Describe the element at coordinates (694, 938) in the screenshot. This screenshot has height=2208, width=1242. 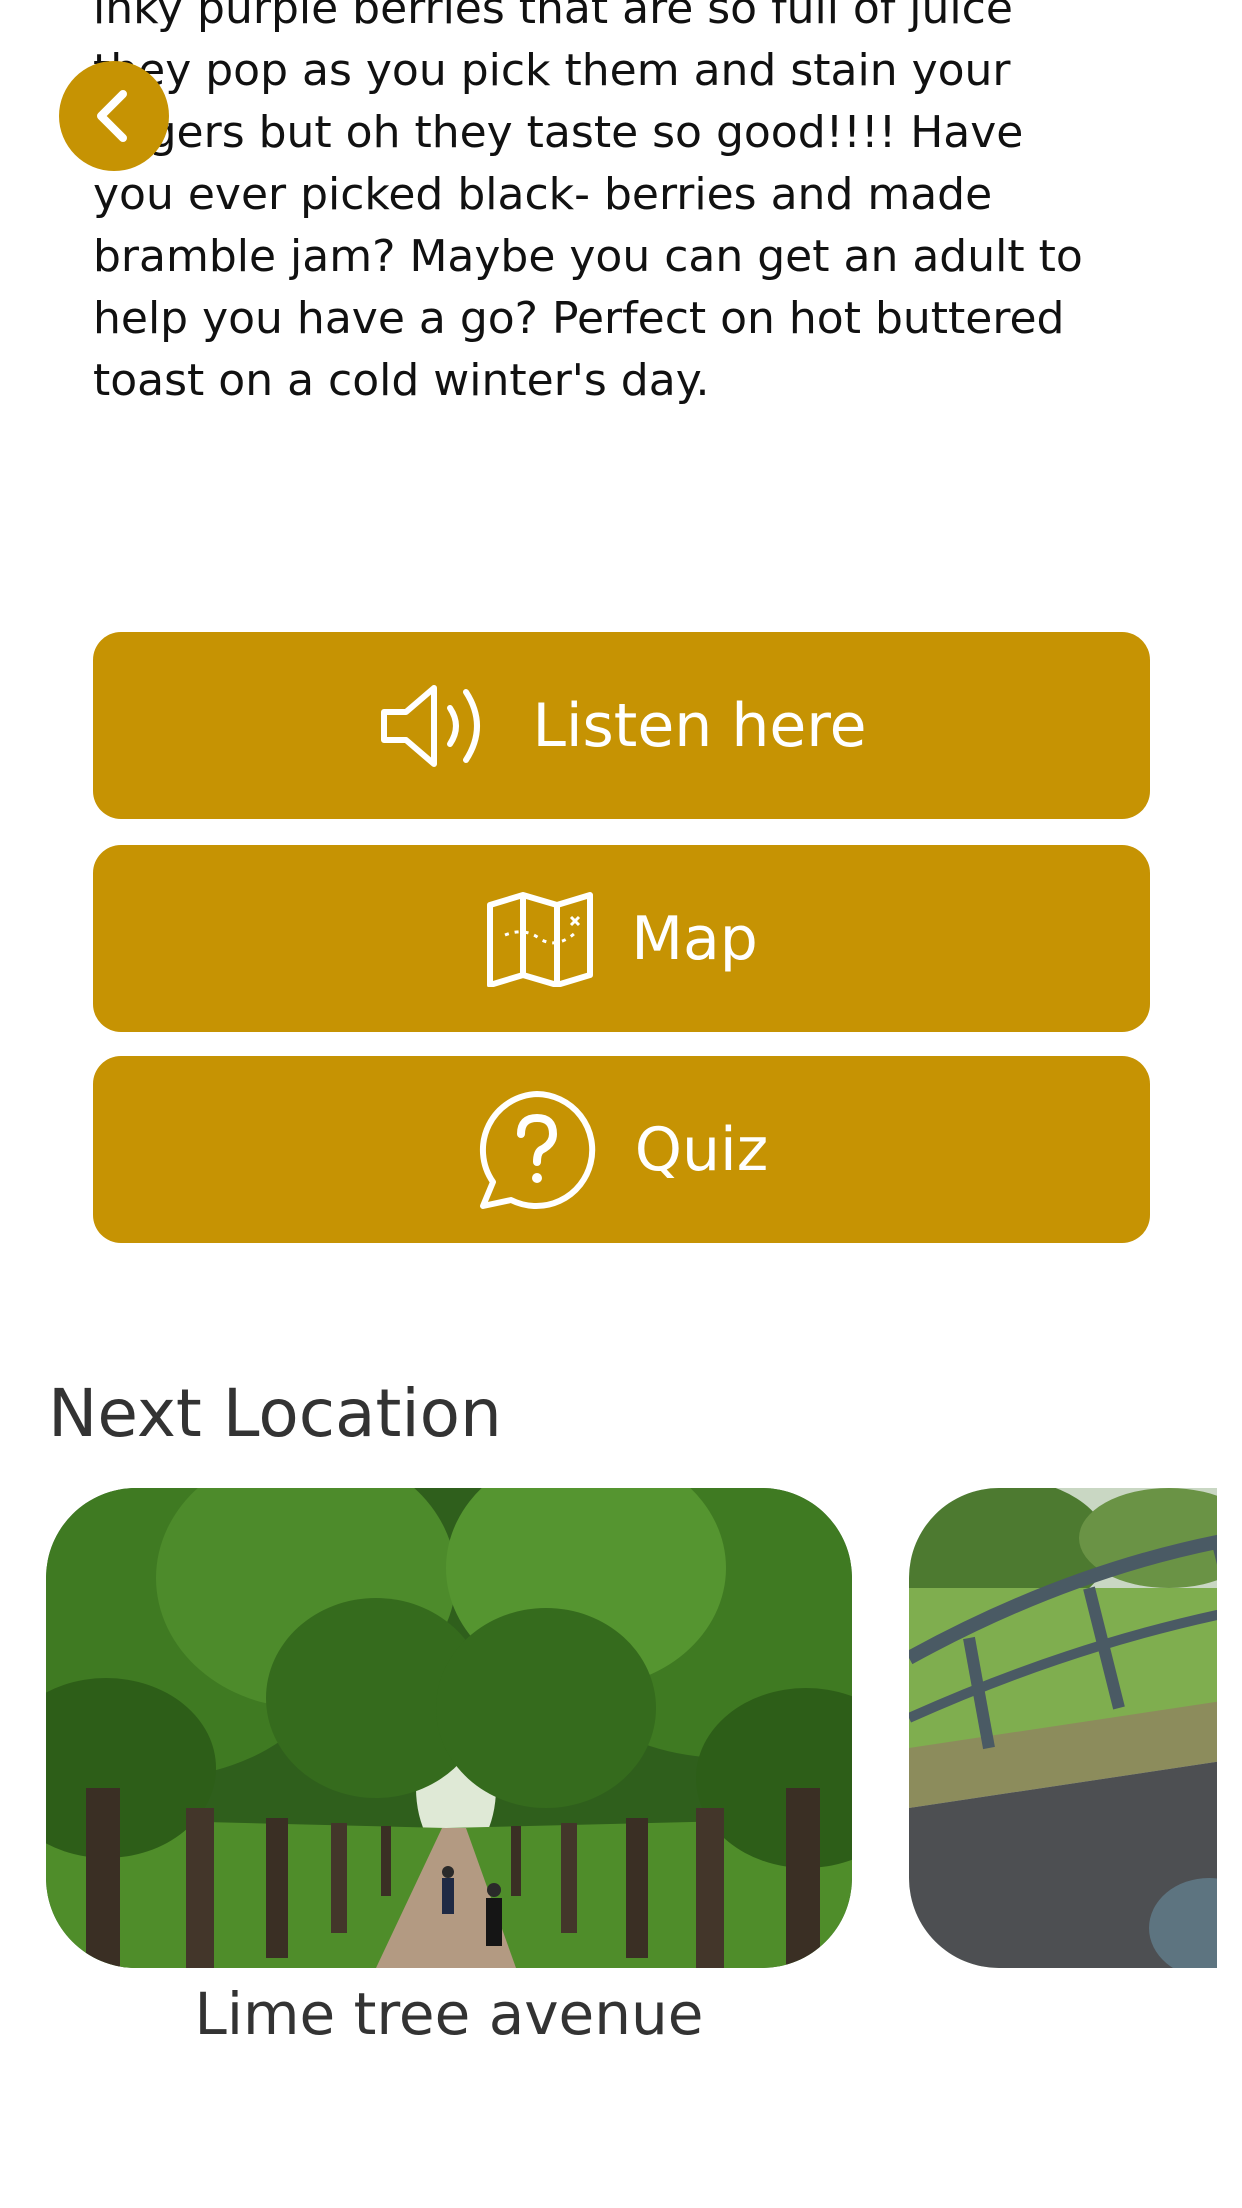
I see `map-label: Map` at that location.